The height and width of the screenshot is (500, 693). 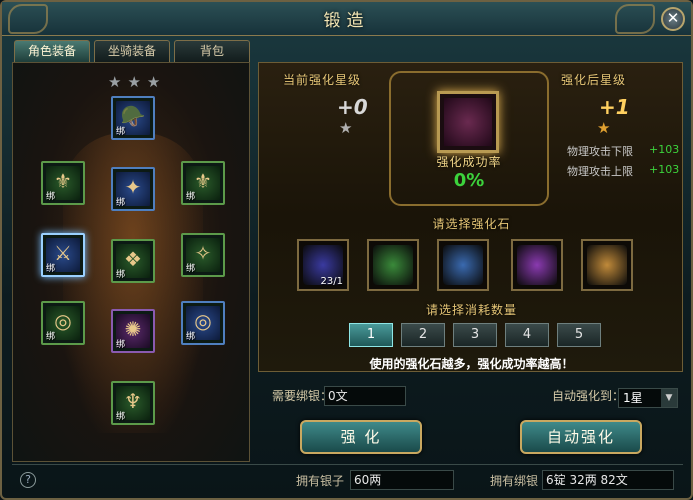 What do you see at coordinates (133, 403) in the screenshot?
I see `equip-slot-boots: ♆ 绑` at bounding box center [133, 403].